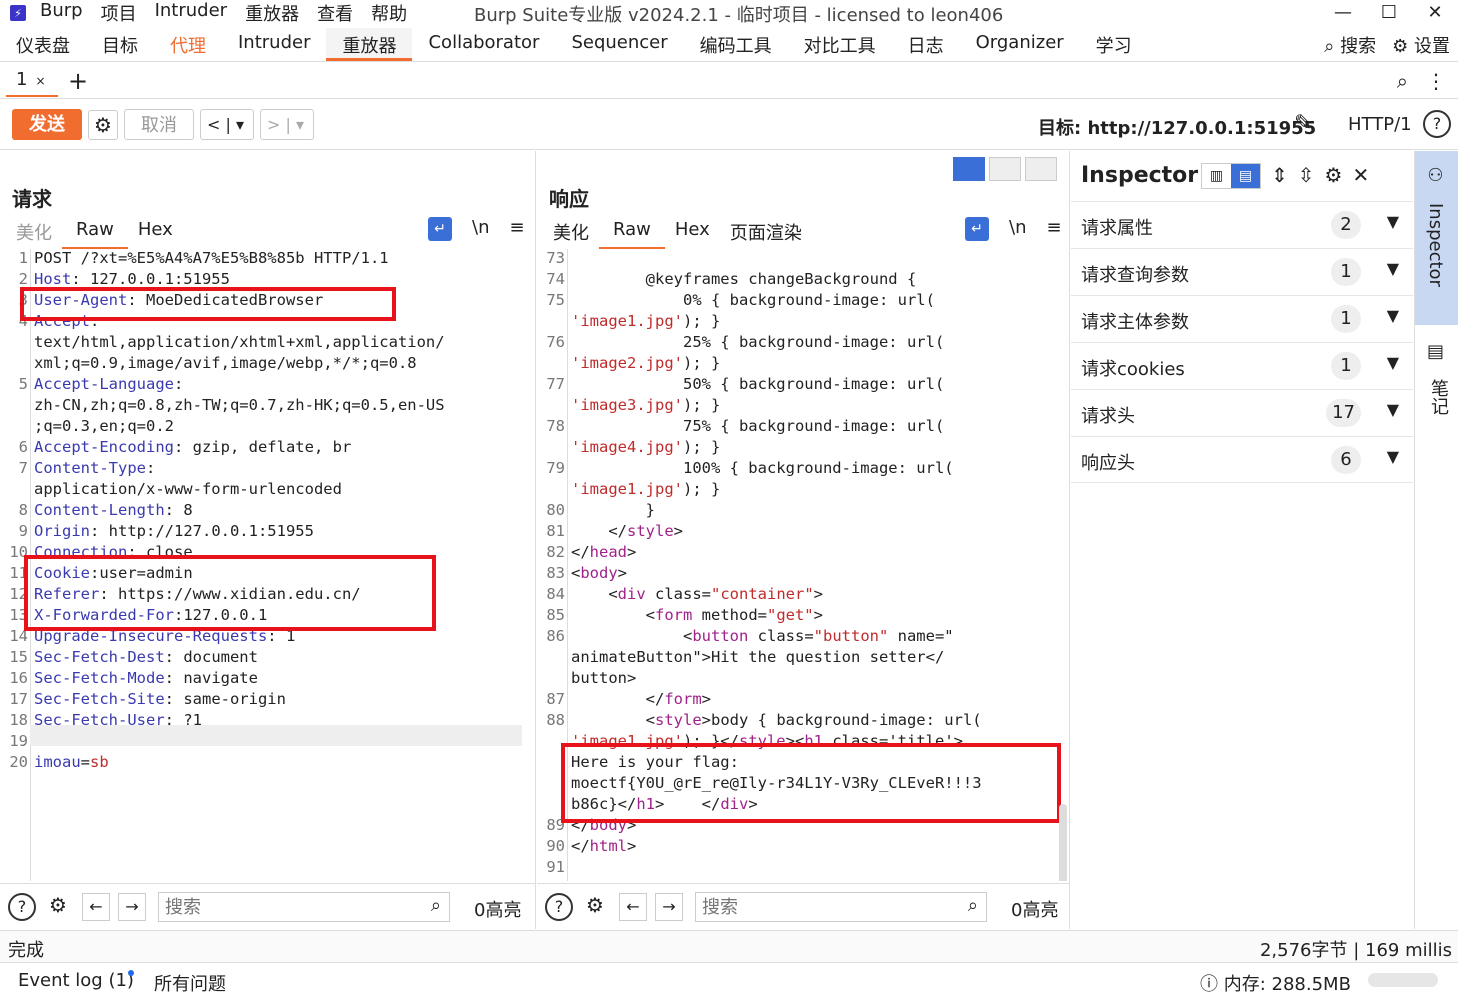 This screenshot has width=1458, height=995. I want to click on line-number: 7, so click(23, 468).